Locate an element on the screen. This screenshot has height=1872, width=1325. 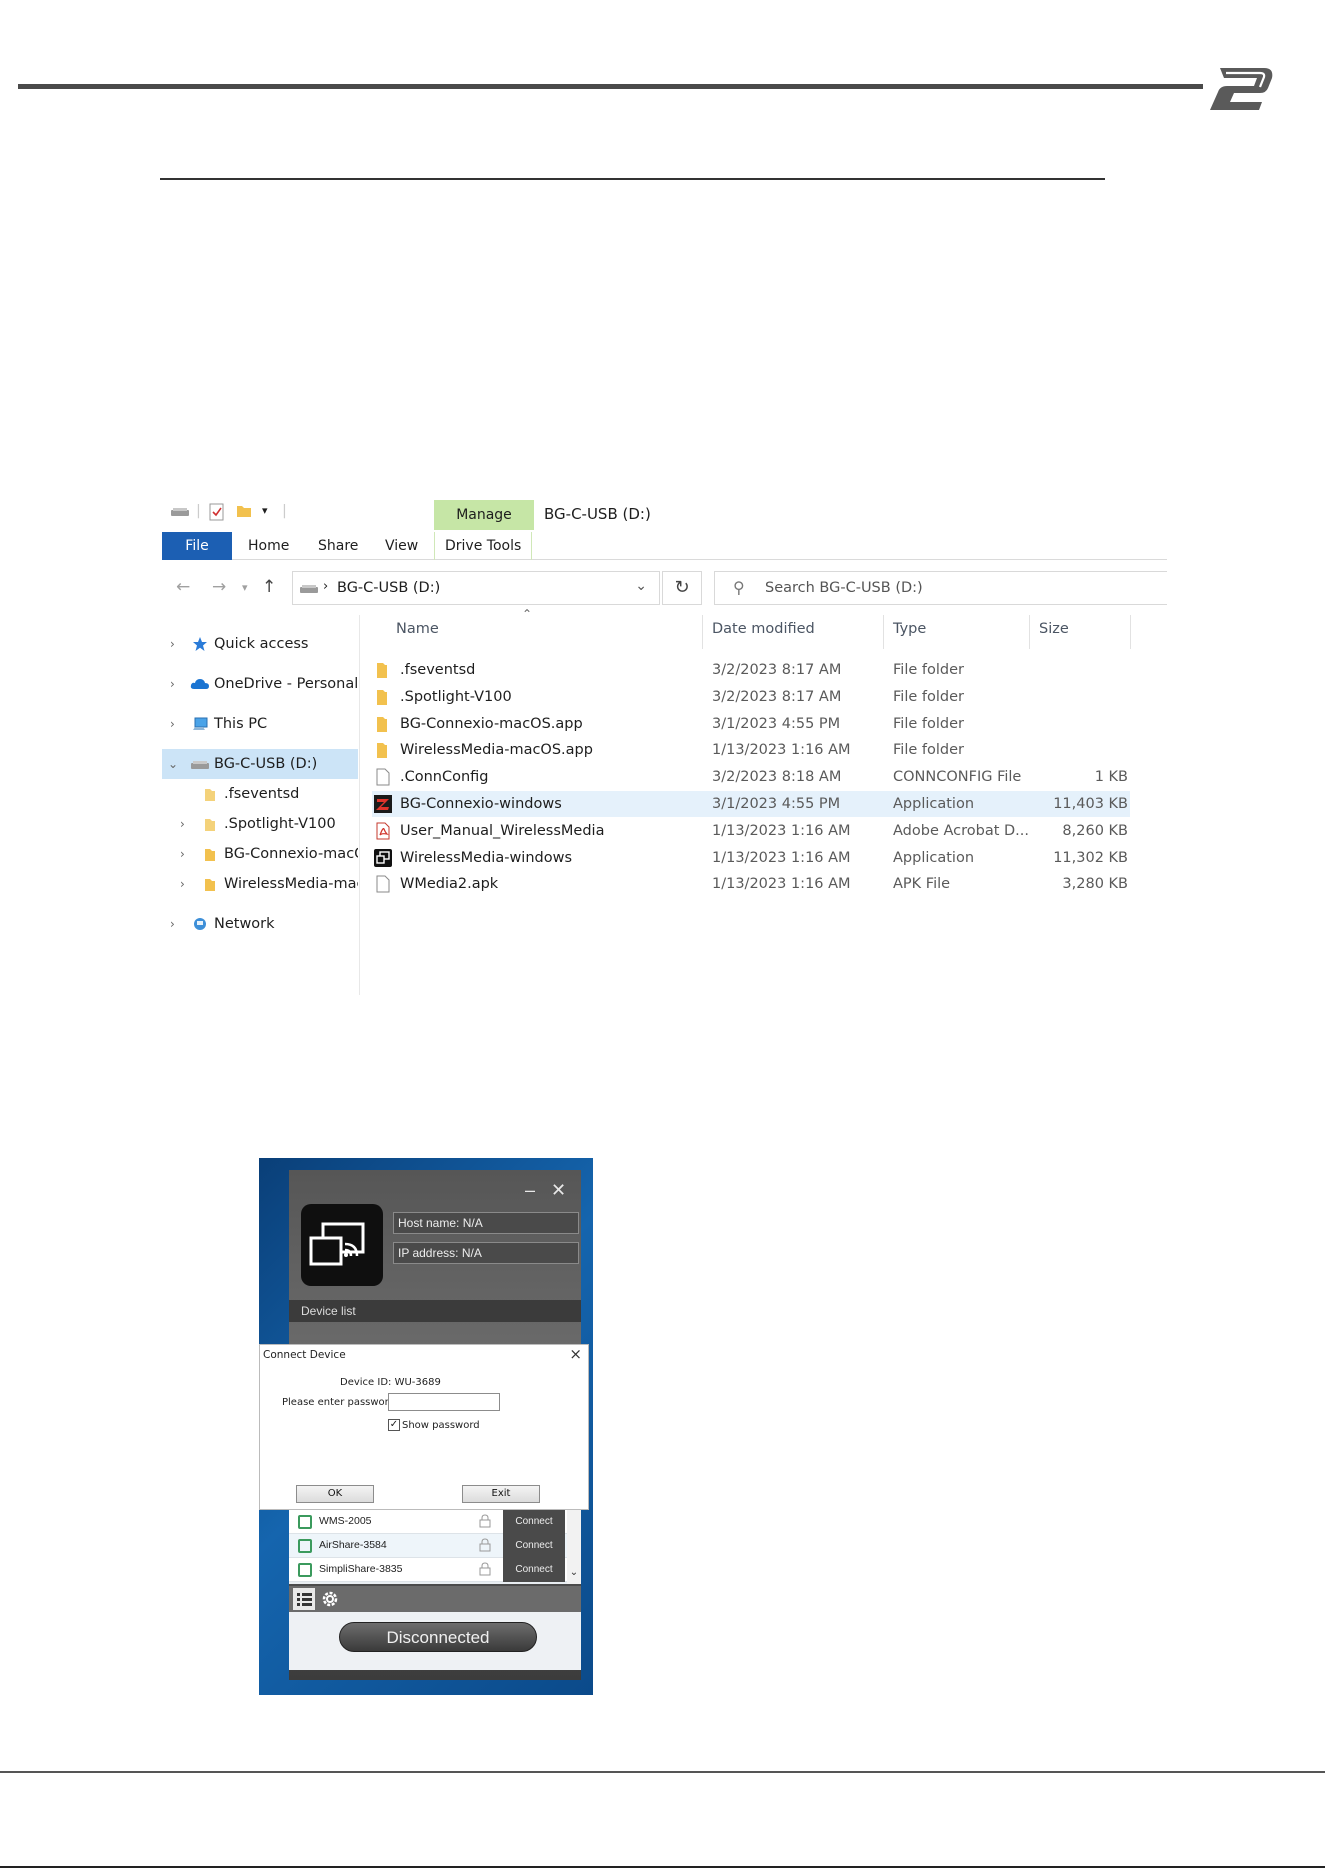
tab-manage: Manage is located at coordinates (484, 515).